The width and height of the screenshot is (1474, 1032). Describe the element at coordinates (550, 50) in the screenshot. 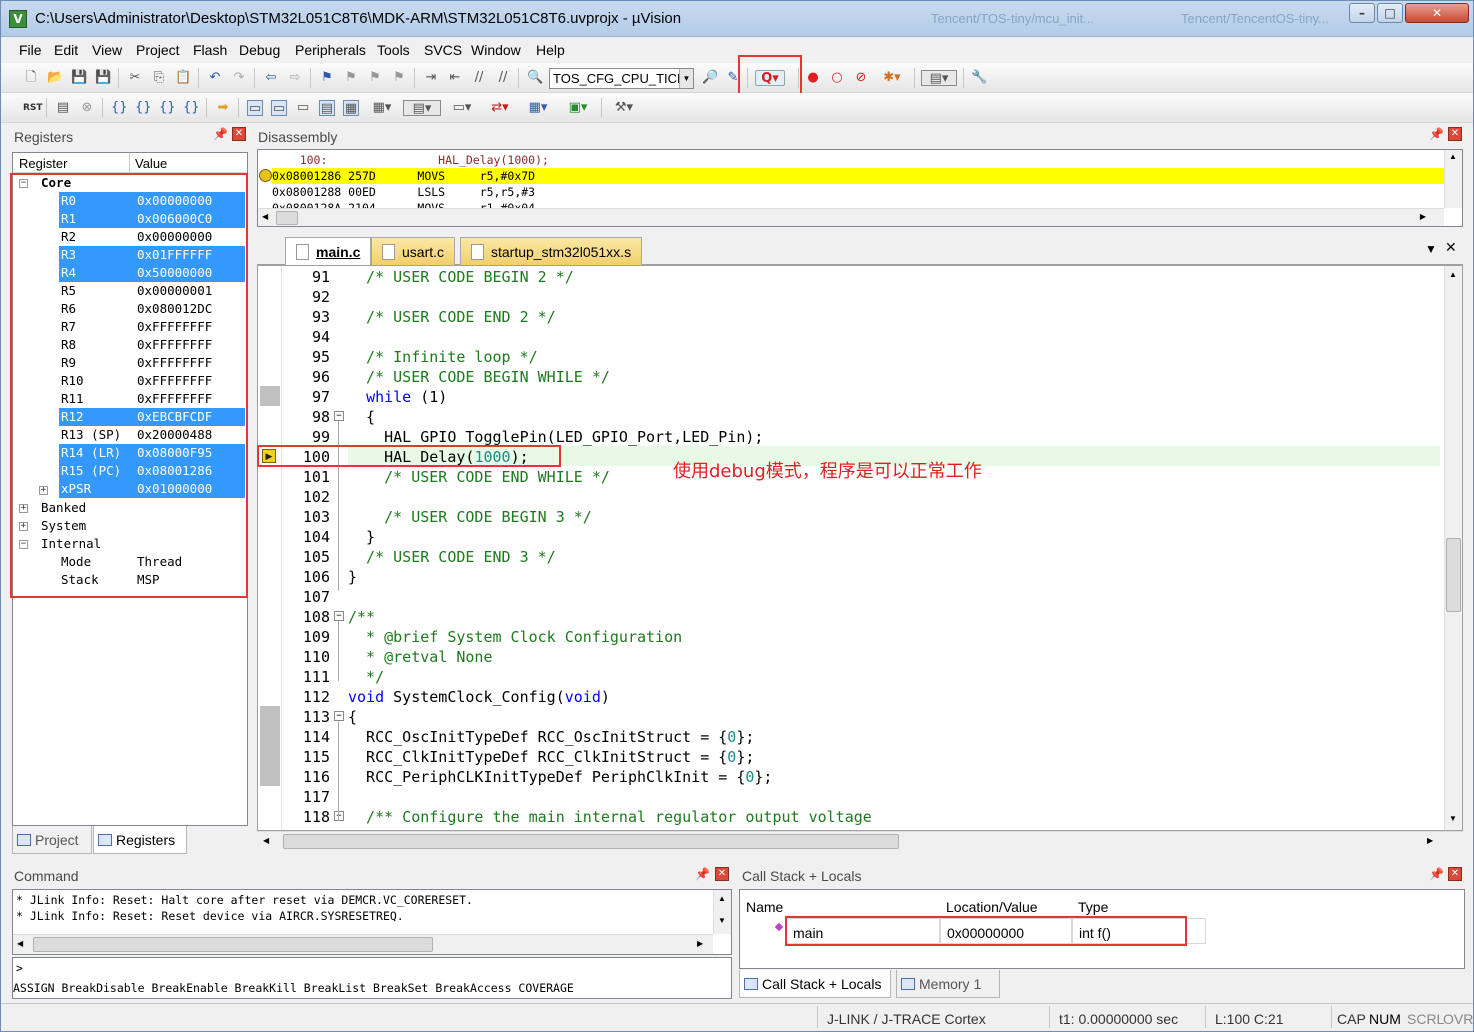

I see `menu-help: Help` at that location.